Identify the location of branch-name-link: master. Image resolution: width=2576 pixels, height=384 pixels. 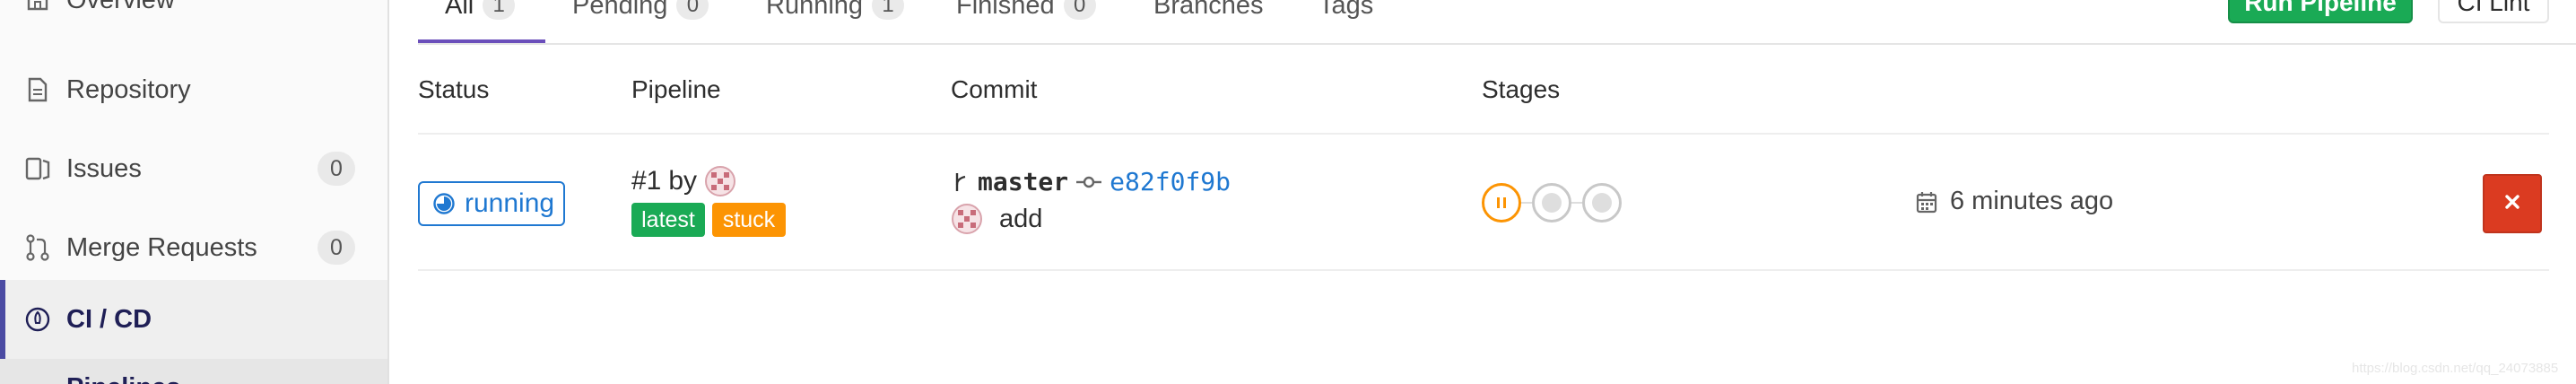
(1023, 181).